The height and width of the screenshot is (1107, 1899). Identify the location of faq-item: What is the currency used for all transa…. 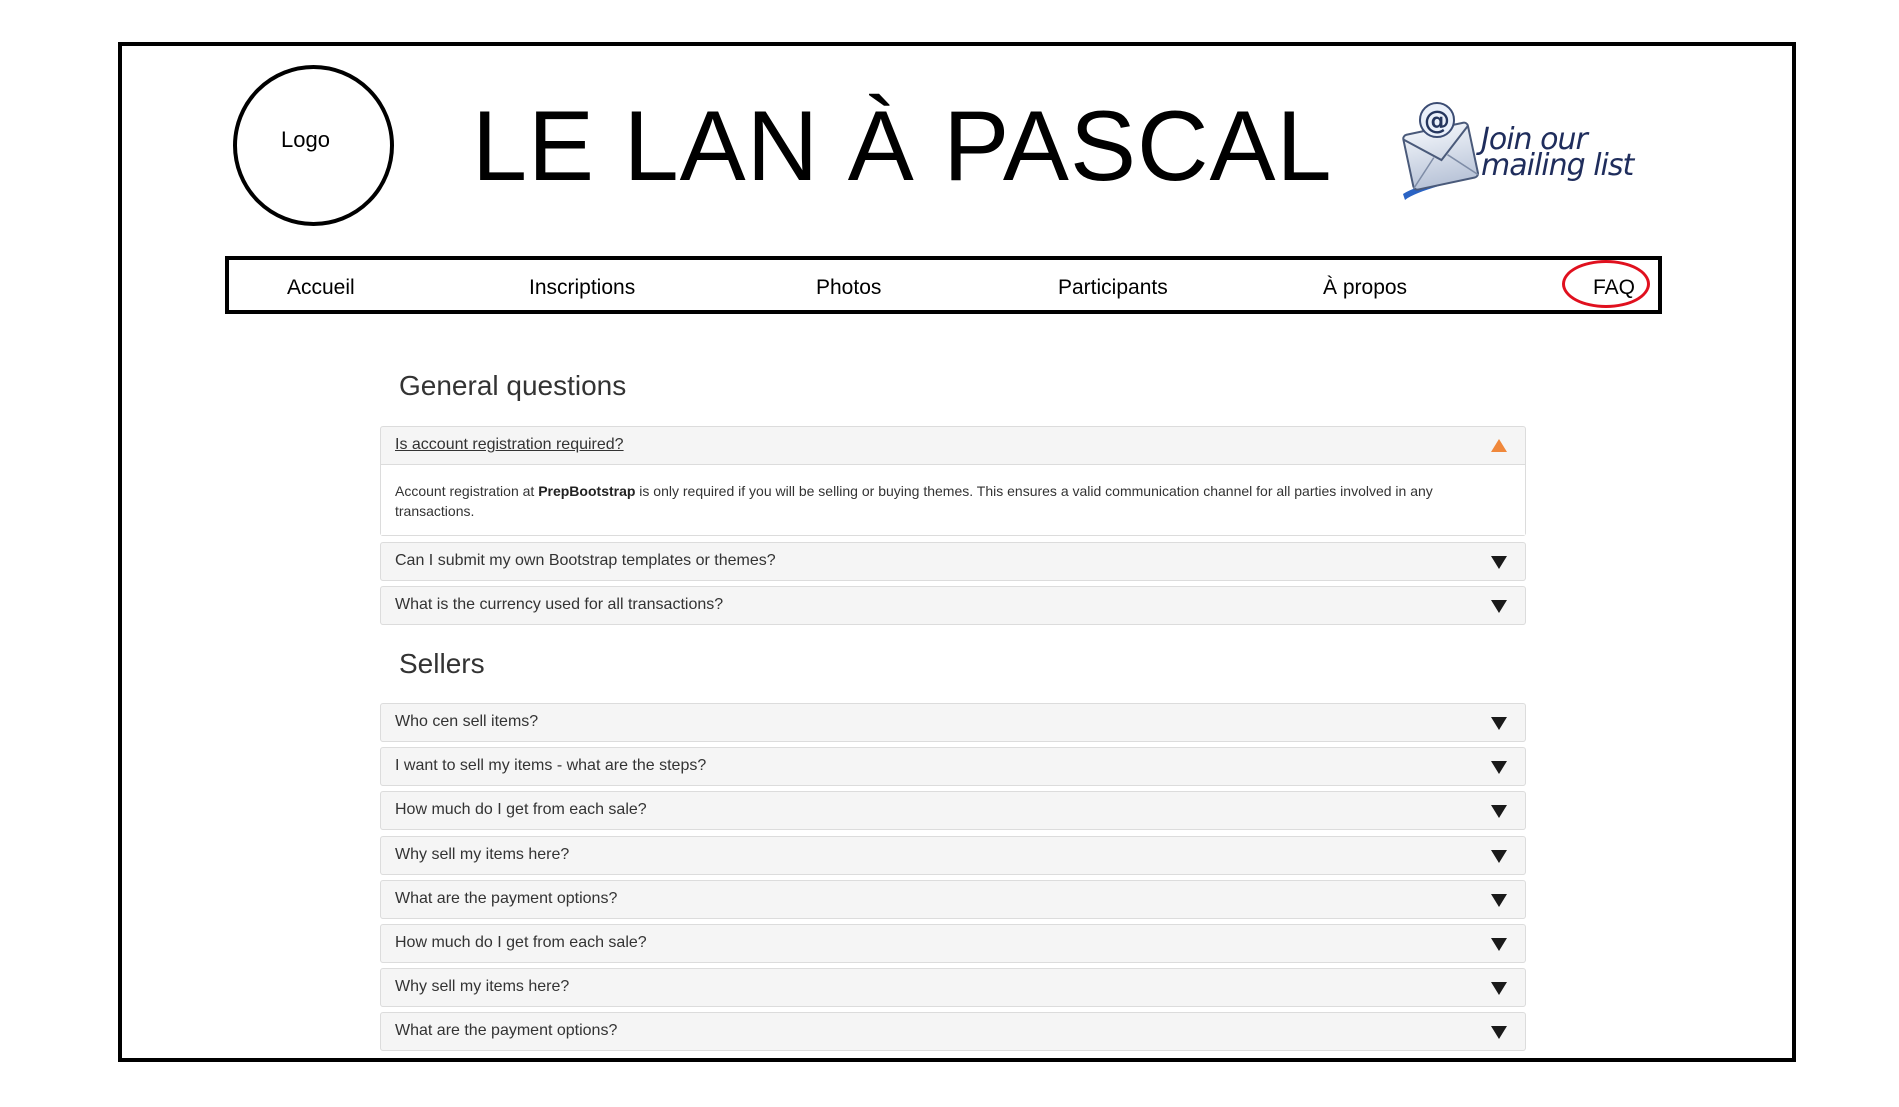
(953, 605).